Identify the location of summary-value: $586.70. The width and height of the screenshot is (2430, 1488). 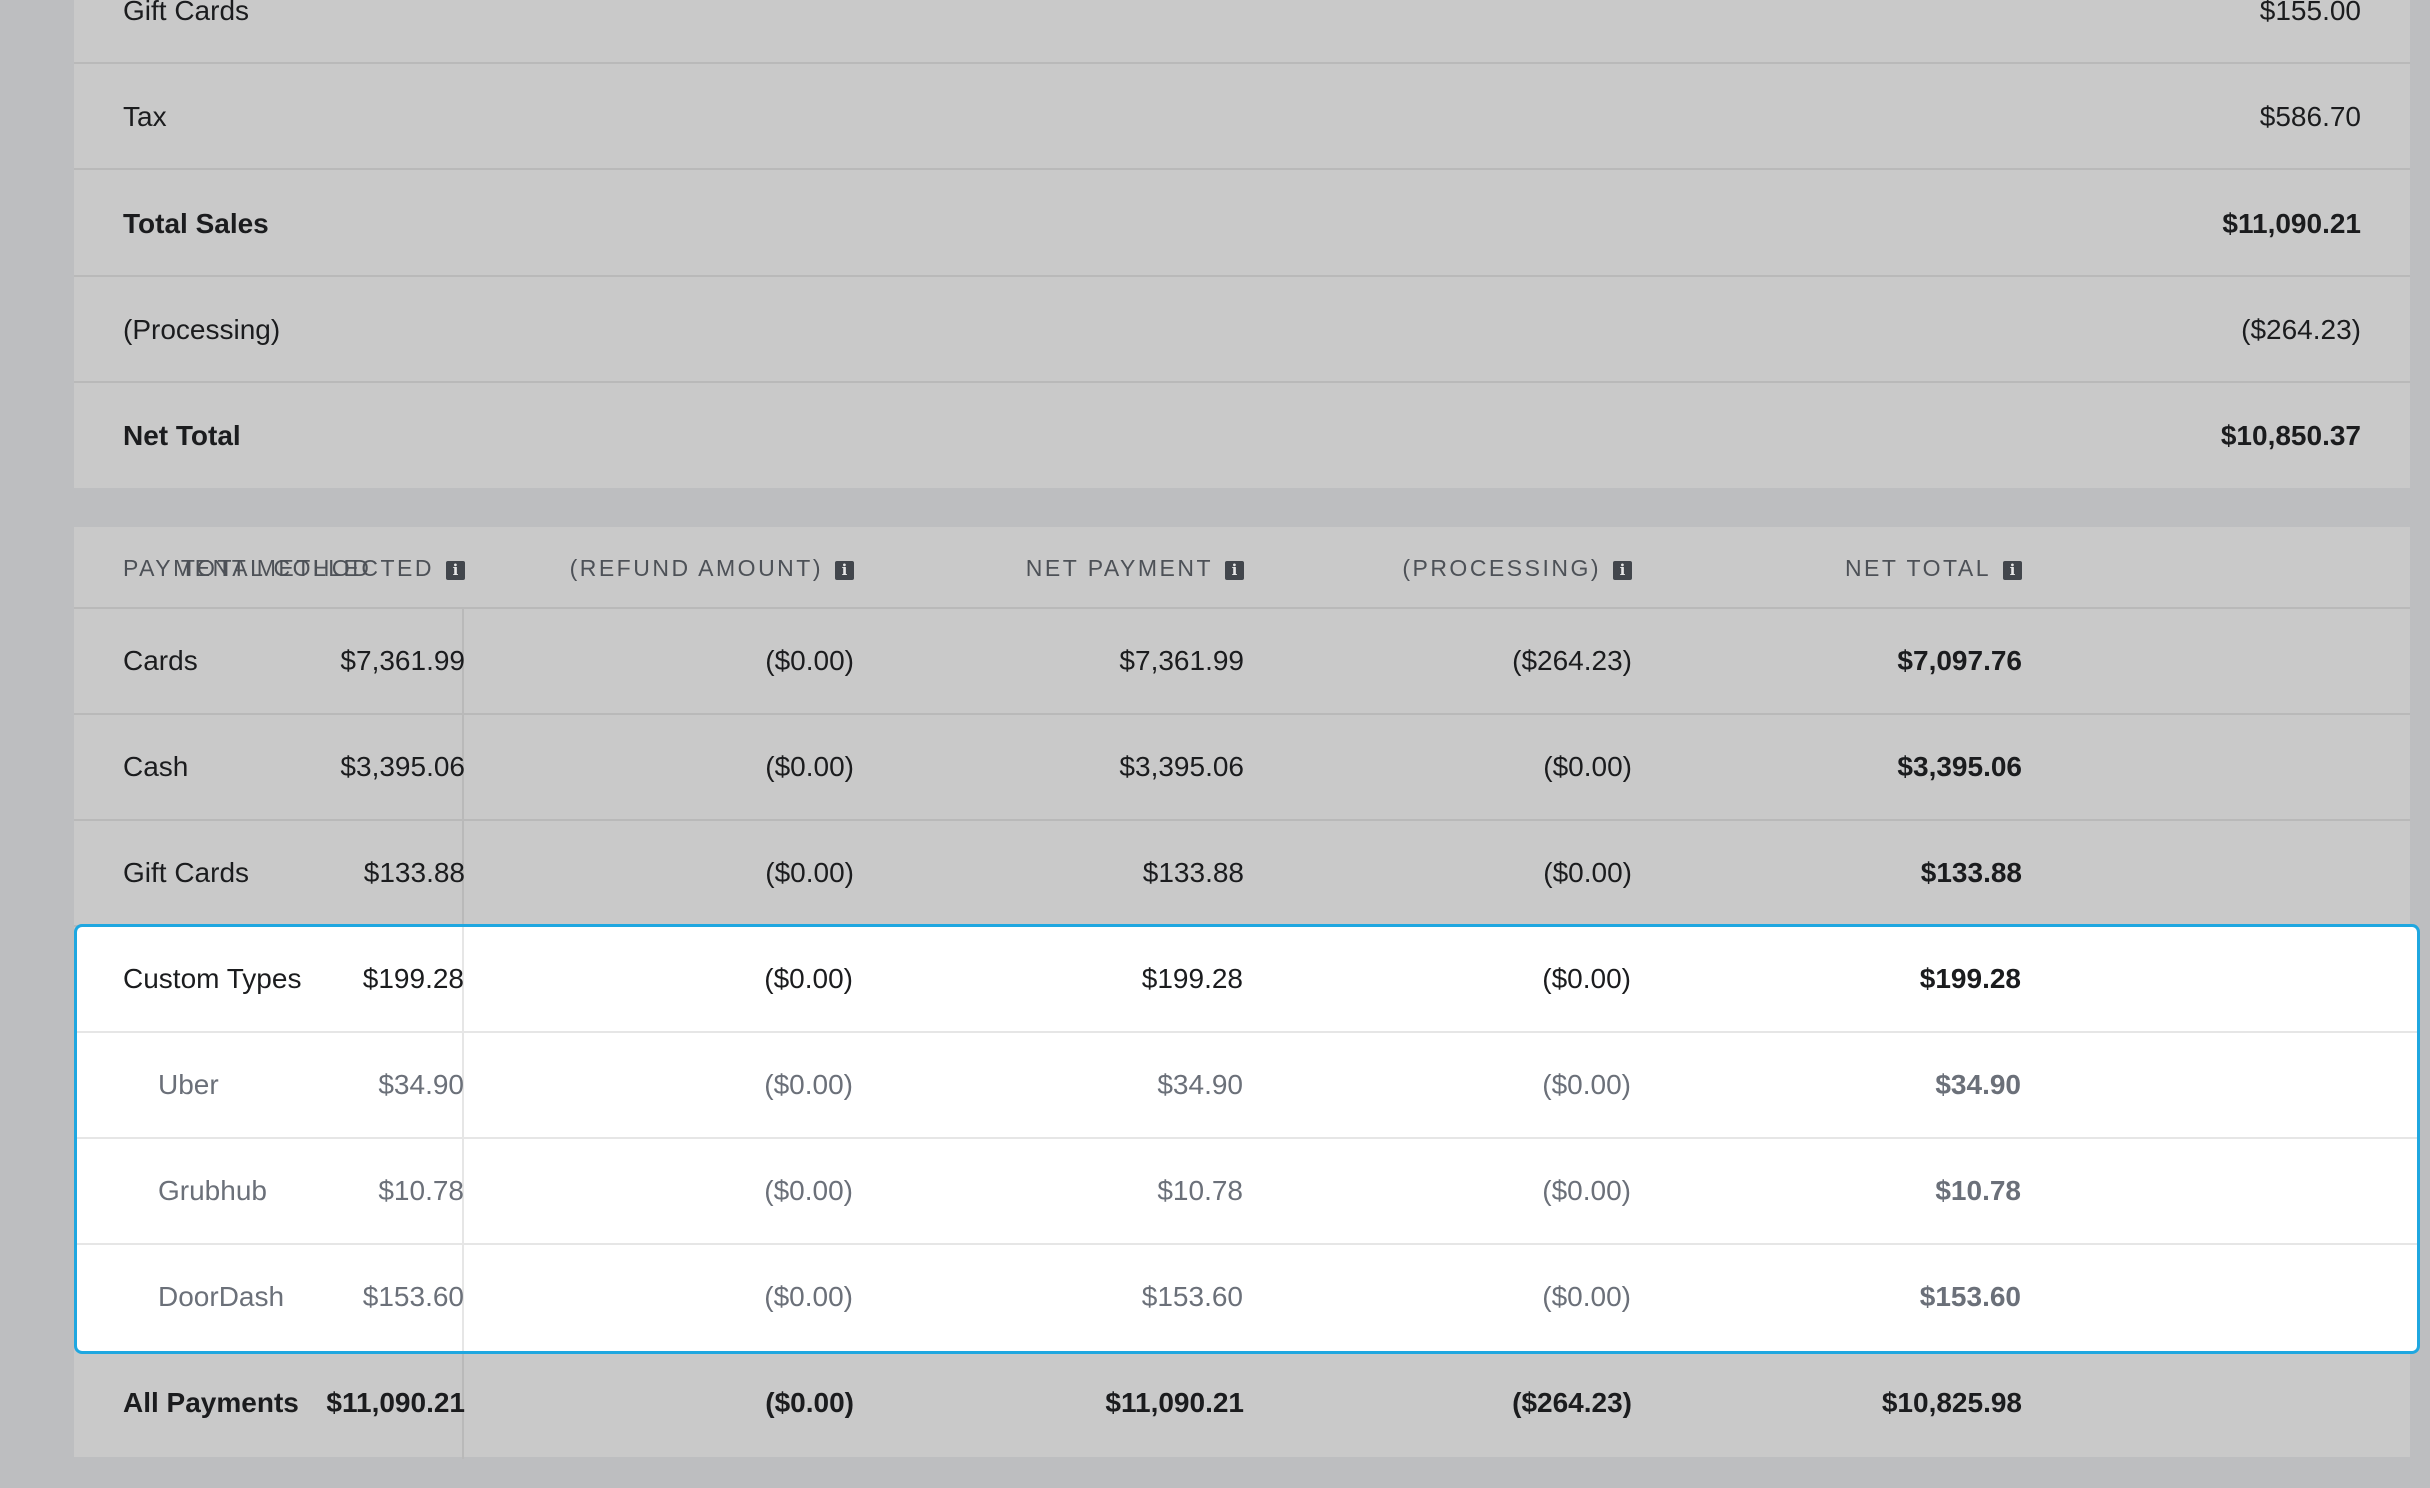
(2310, 116).